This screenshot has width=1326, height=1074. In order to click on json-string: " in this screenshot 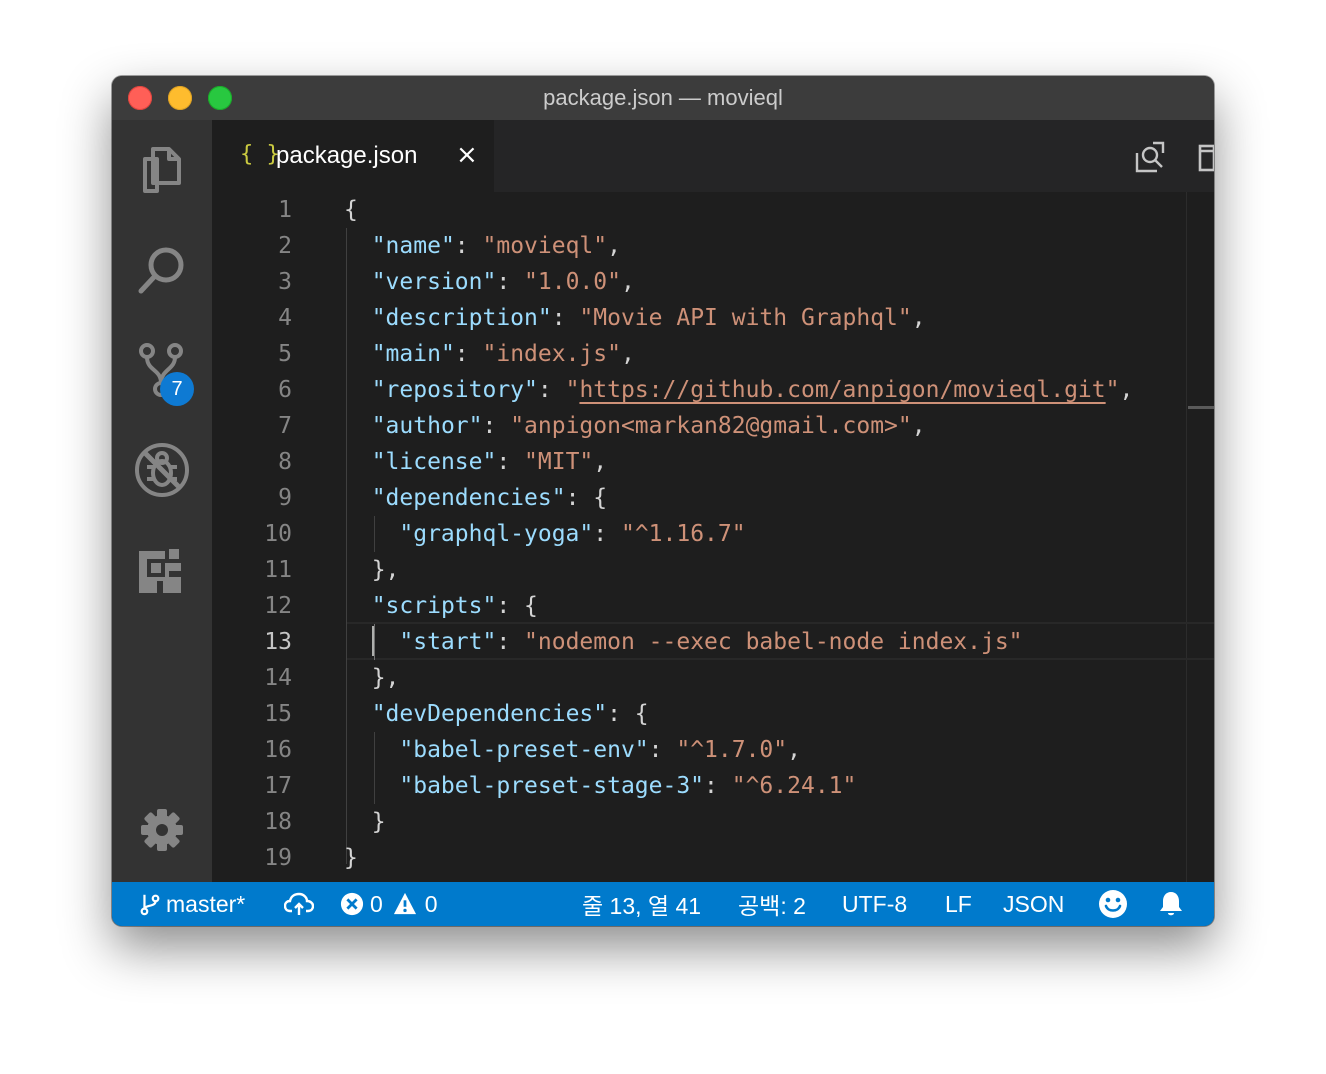, I will do `click(1112, 390)`.